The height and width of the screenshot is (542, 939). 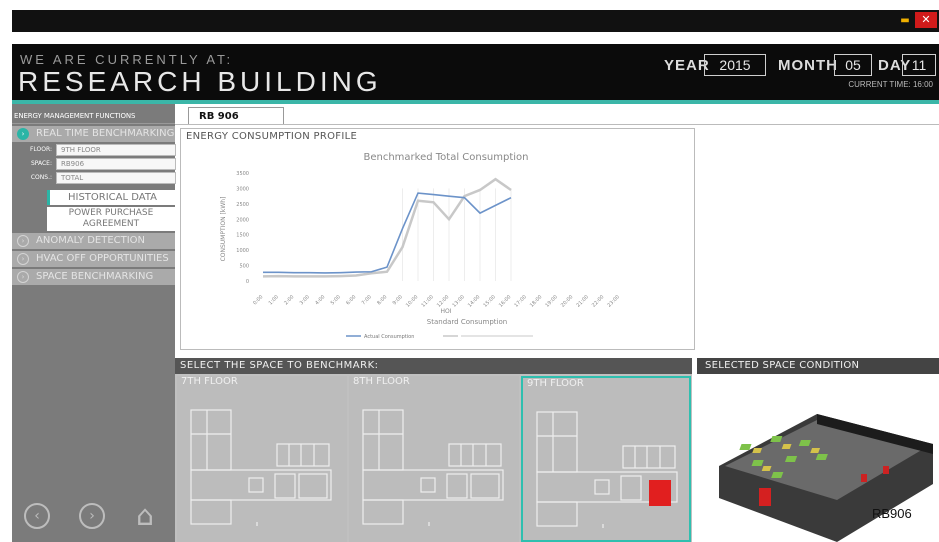 I want to click on x-tick-label: 7:00, so click(x=367, y=300).